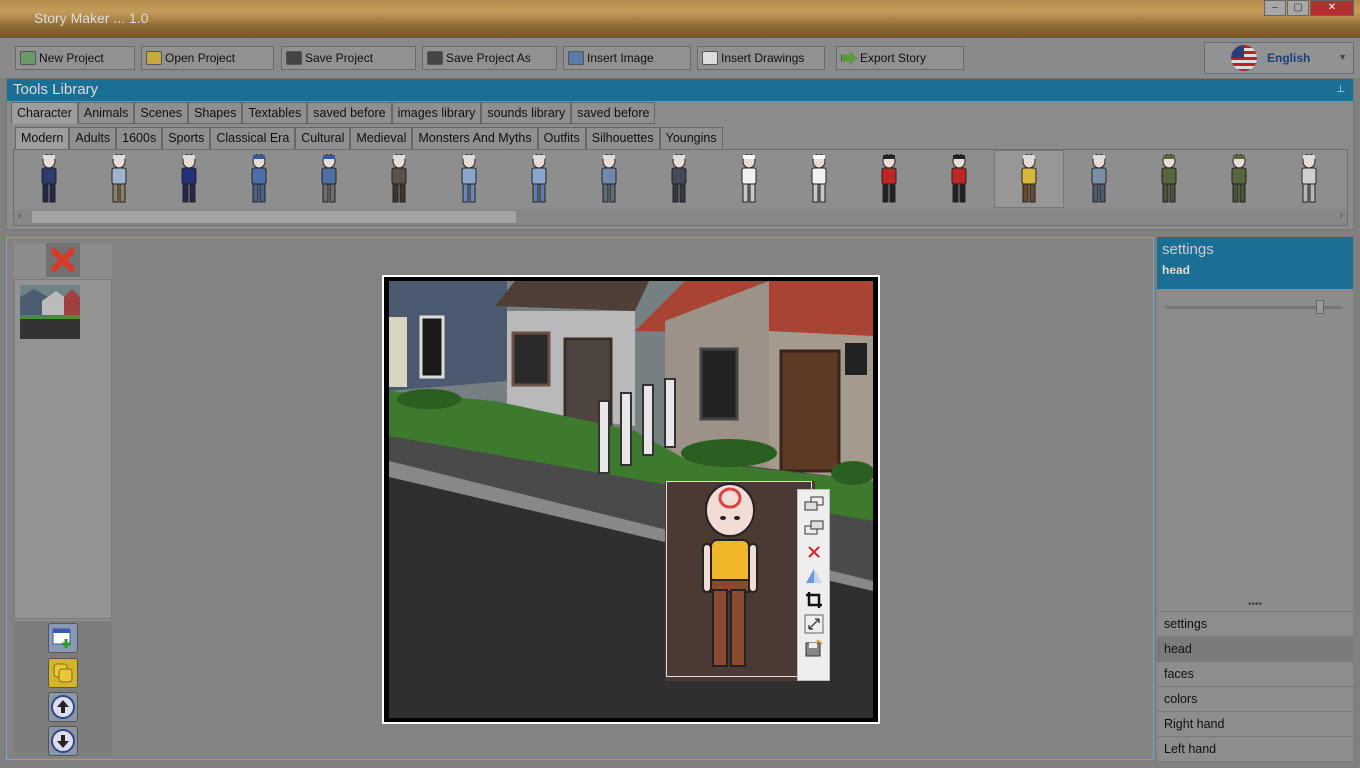 This screenshot has height=768, width=1360. I want to click on bring-forward-button, so click(814, 504).